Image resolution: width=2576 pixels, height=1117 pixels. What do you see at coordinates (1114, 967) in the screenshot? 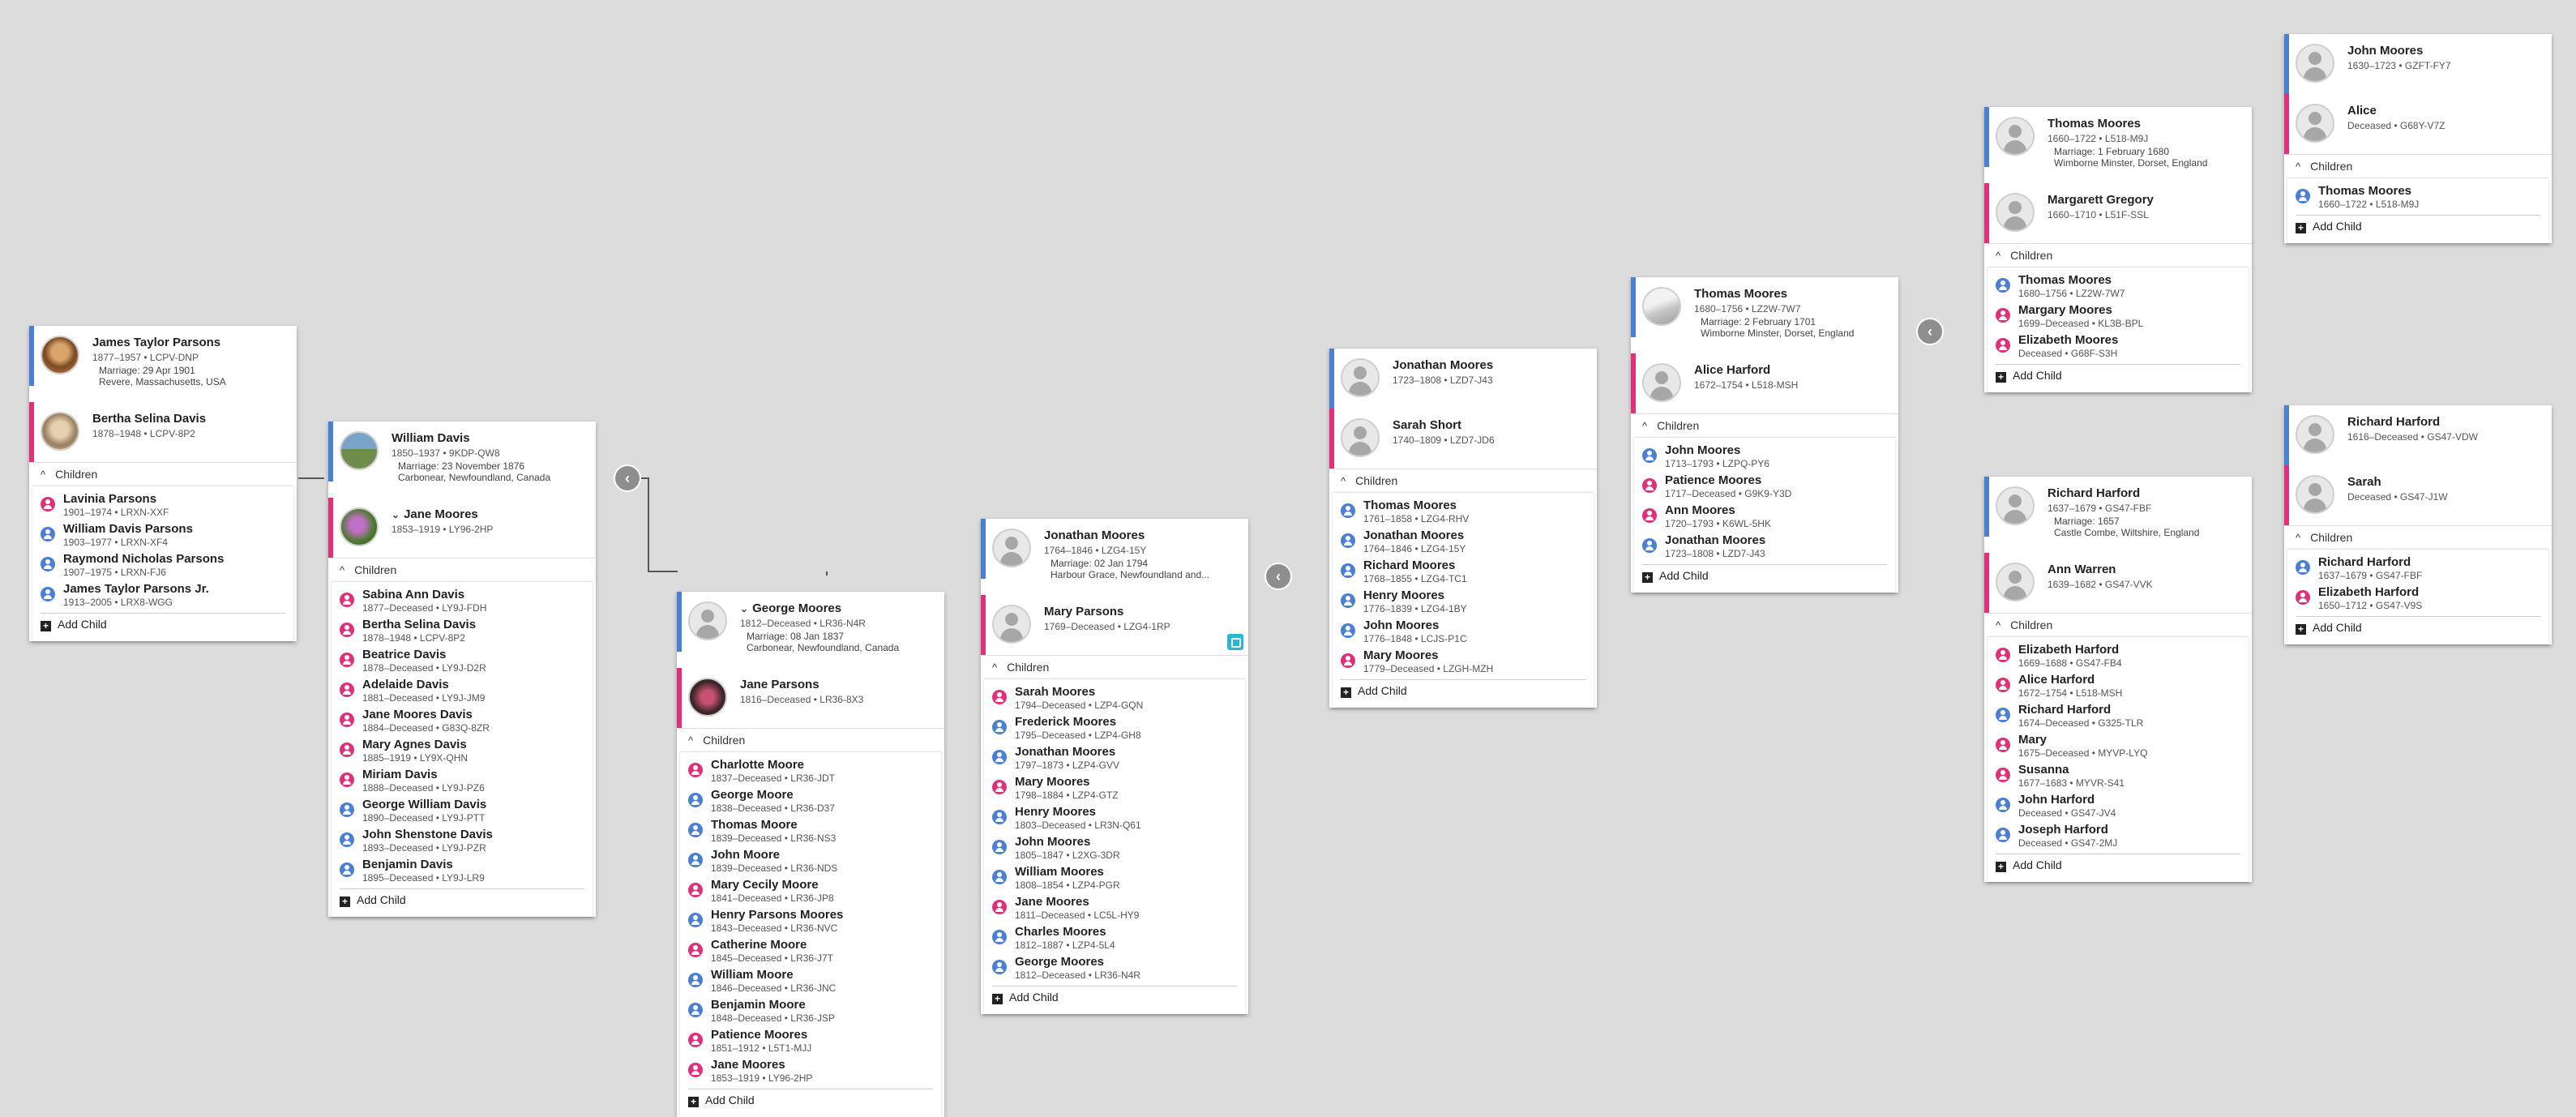
I see `child-item: George Moores 1812–Deceased • LR36-N4R` at bounding box center [1114, 967].